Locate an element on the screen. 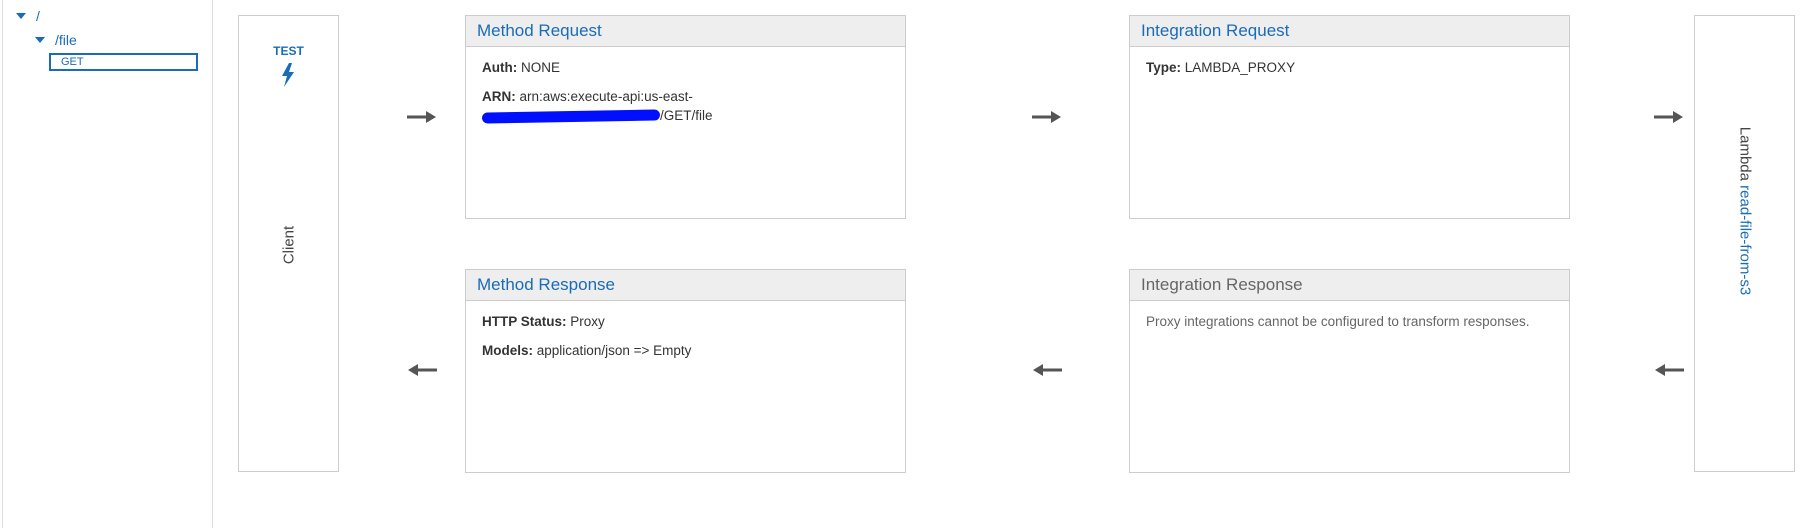  client-label: Client is located at coordinates (288, 245).